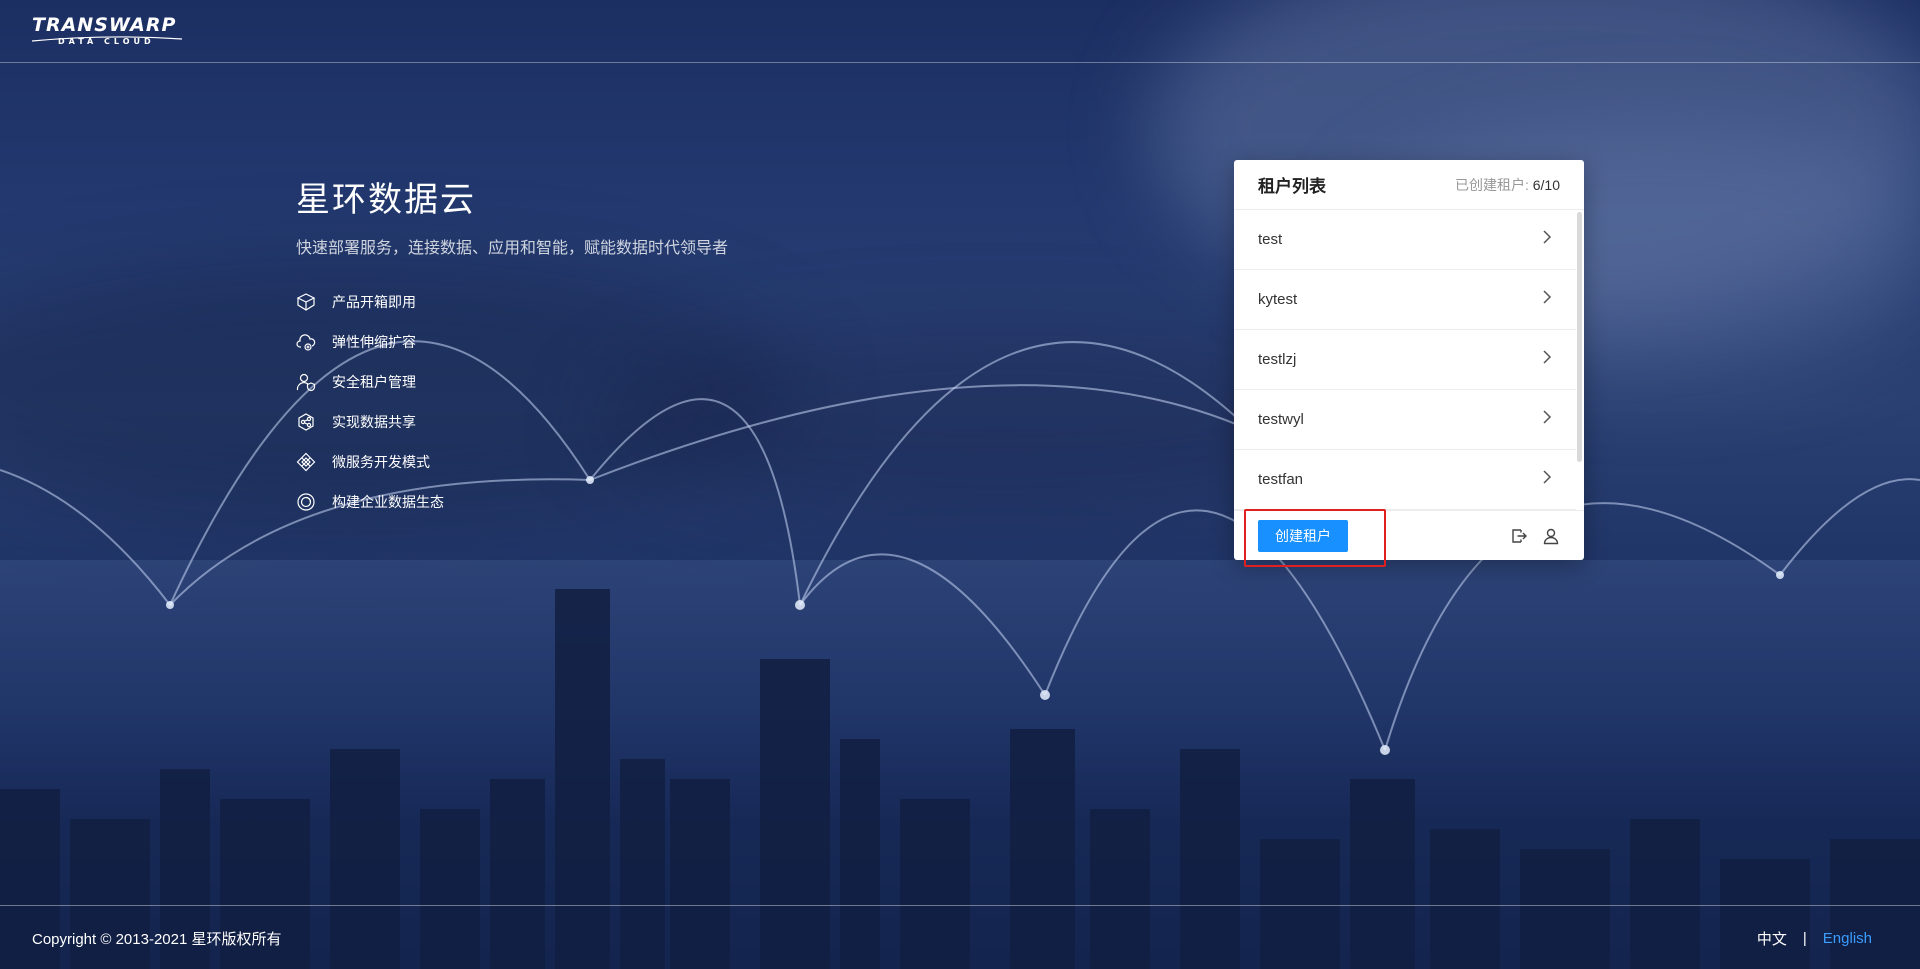  Describe the element at coordinates (1409, 535) in the screenshot. I see `tenant-panel-footer: 创建租户` at that location.